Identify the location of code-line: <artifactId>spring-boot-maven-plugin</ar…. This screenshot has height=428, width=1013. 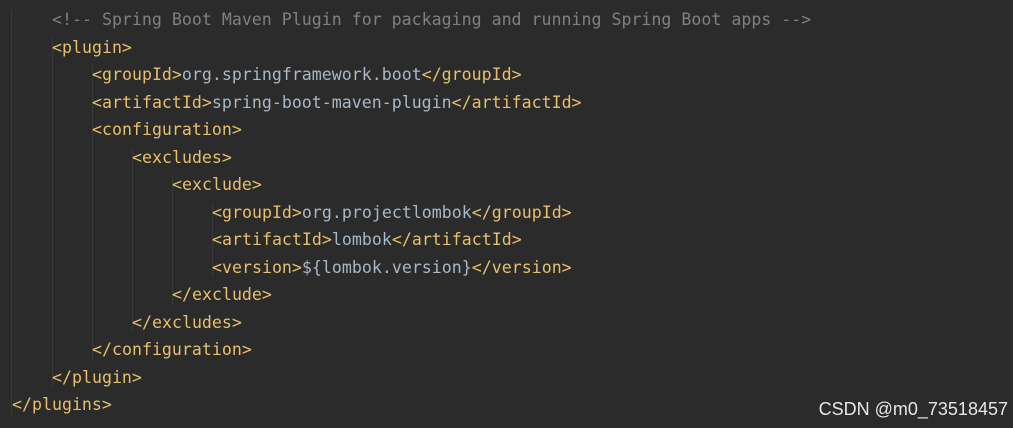
(337, 102).